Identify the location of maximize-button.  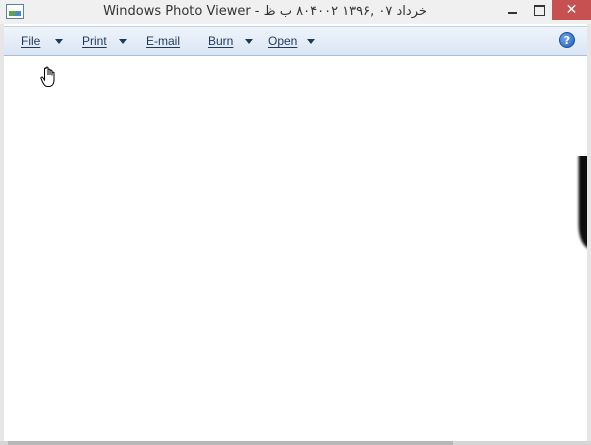
(539, 10).